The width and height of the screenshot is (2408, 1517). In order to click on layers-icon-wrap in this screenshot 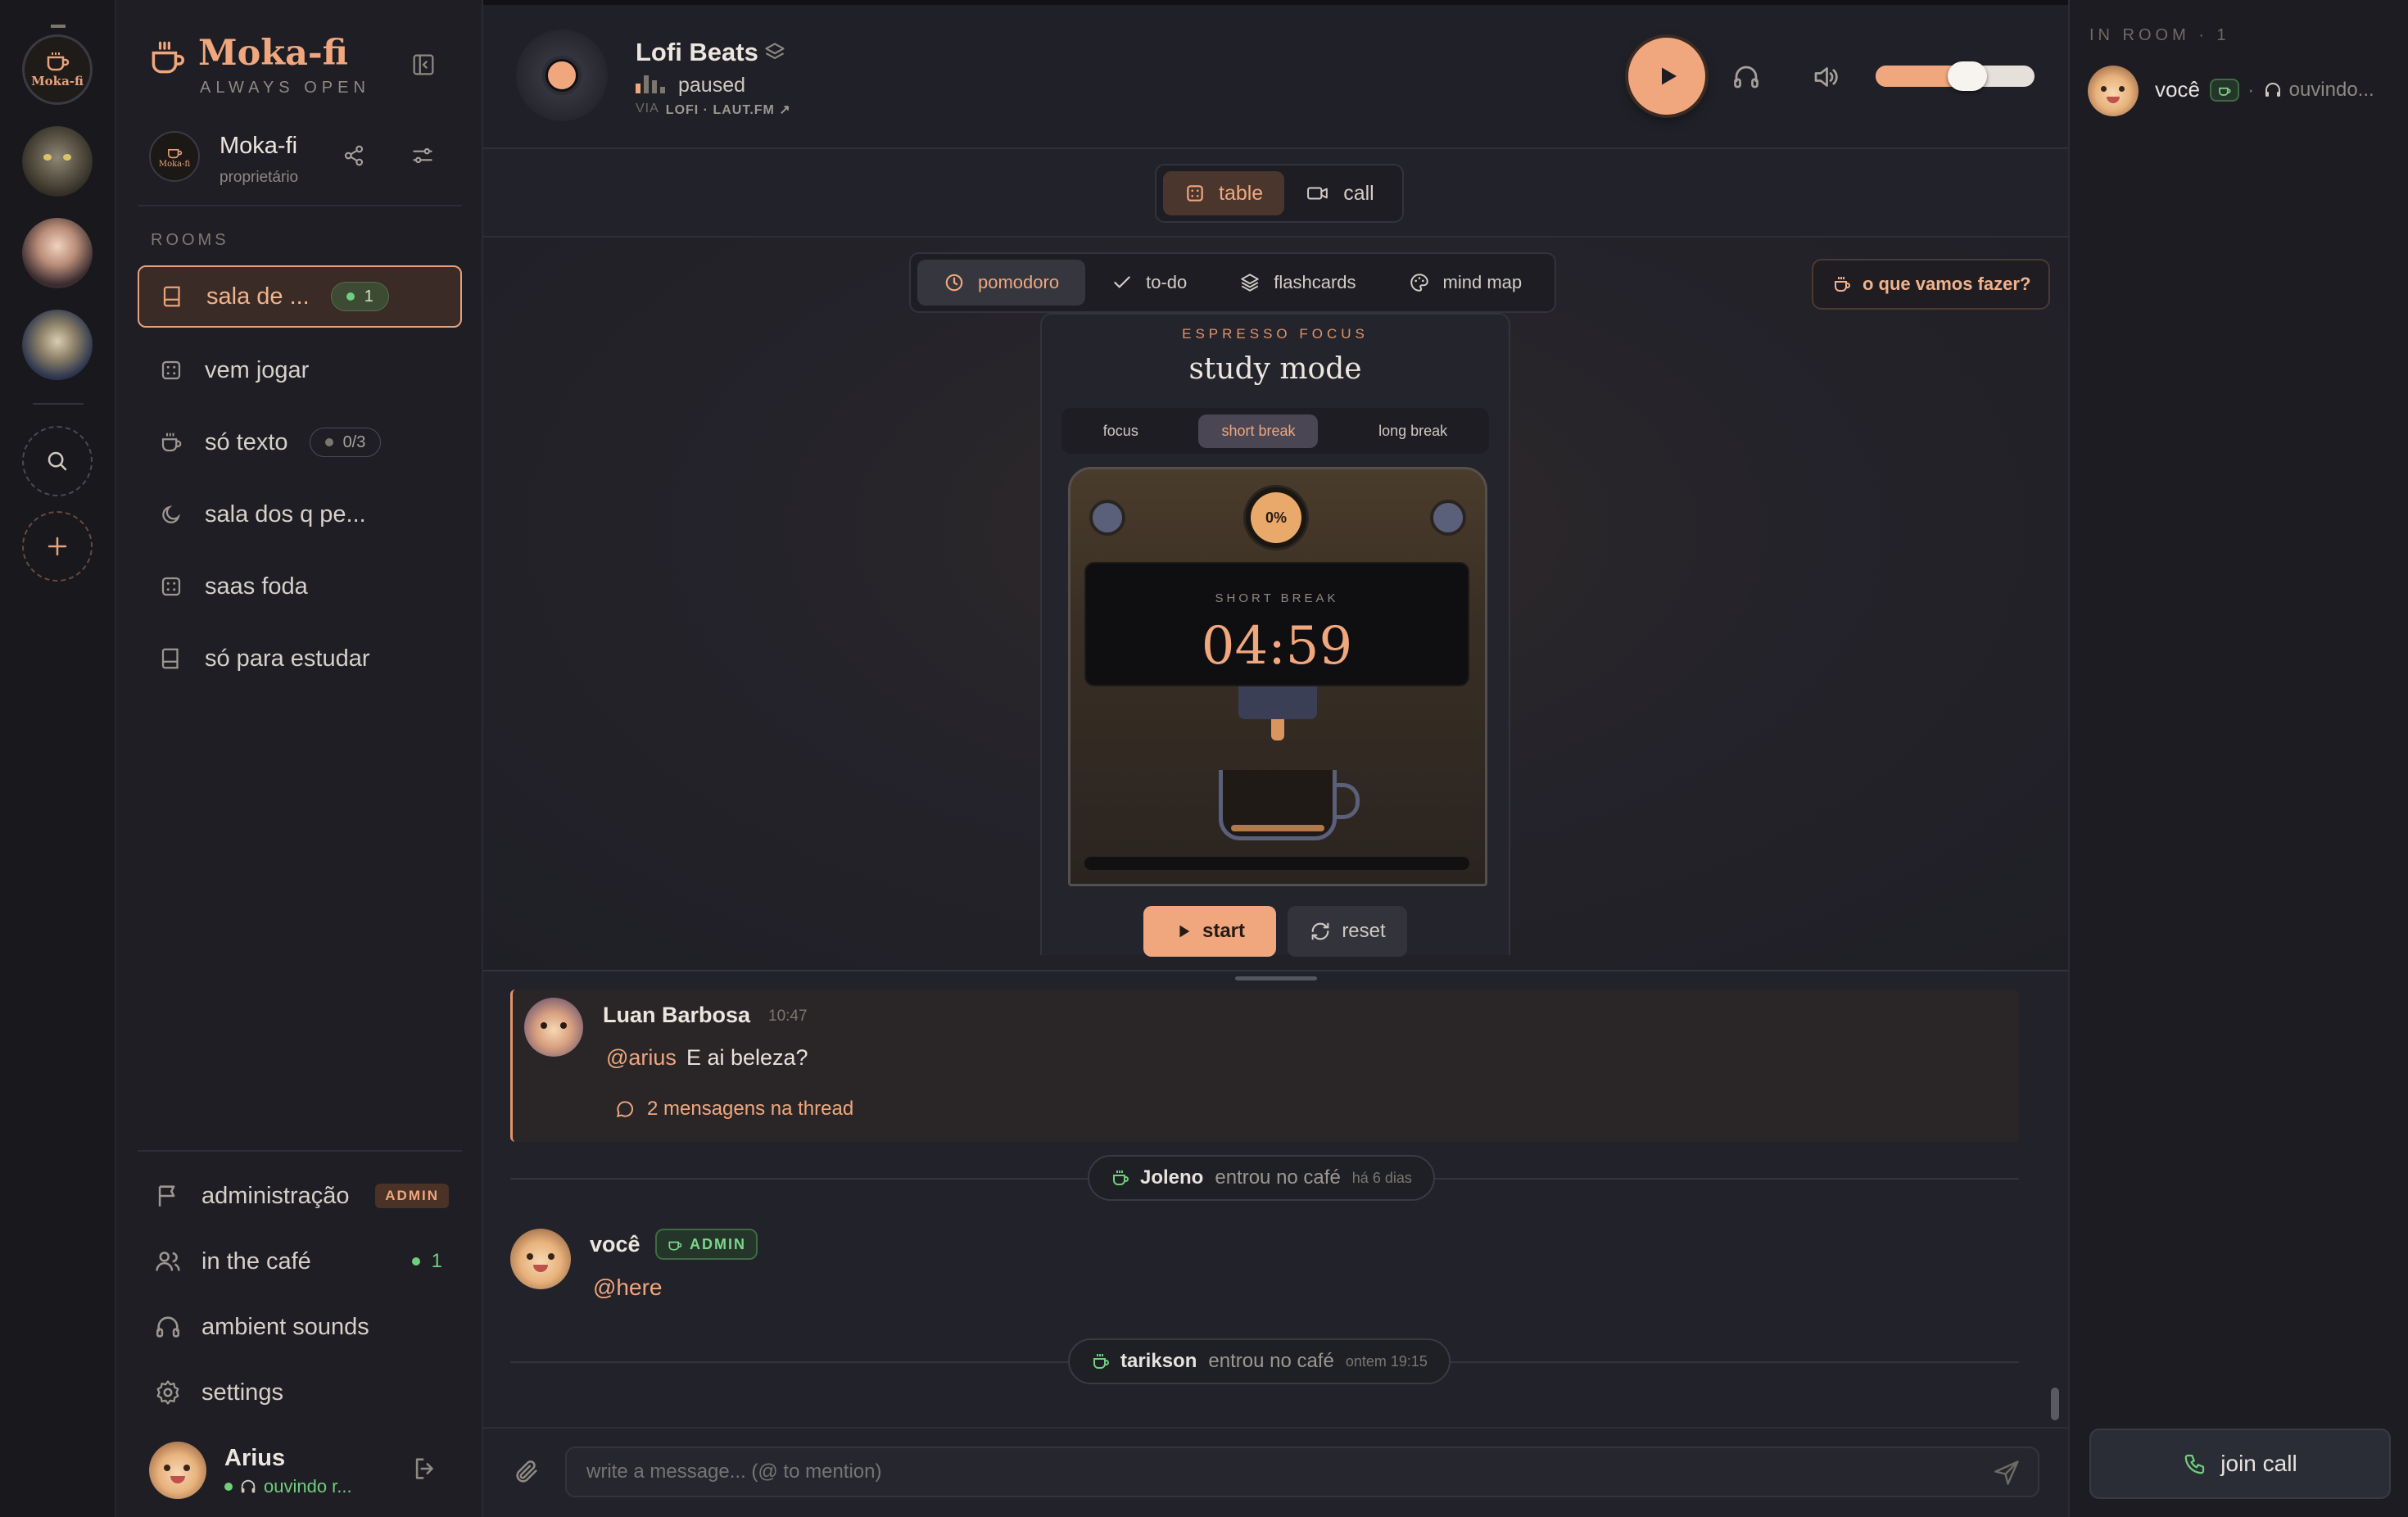, I will do `click(774, 52)`.